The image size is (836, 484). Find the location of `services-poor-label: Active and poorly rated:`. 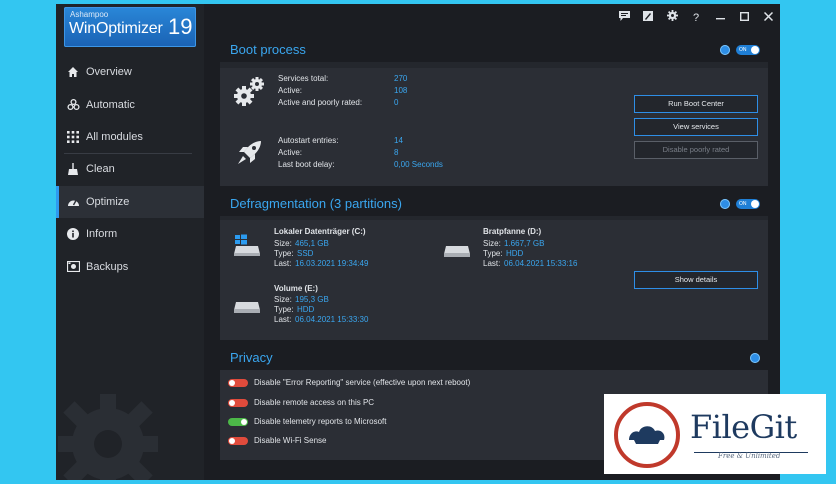

services-poor-label: Active and poorly rated: is located at coordinates (320, 102).